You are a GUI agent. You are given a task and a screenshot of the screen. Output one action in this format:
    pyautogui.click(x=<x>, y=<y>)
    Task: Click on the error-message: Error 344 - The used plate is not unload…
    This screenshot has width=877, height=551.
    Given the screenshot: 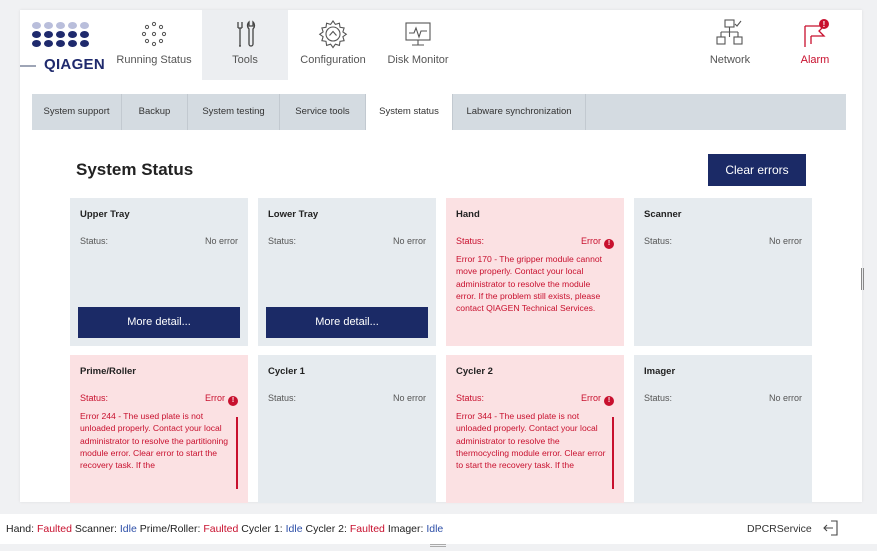 What is the action you would take?
    pyautogui.click(x=531, y=441)
    